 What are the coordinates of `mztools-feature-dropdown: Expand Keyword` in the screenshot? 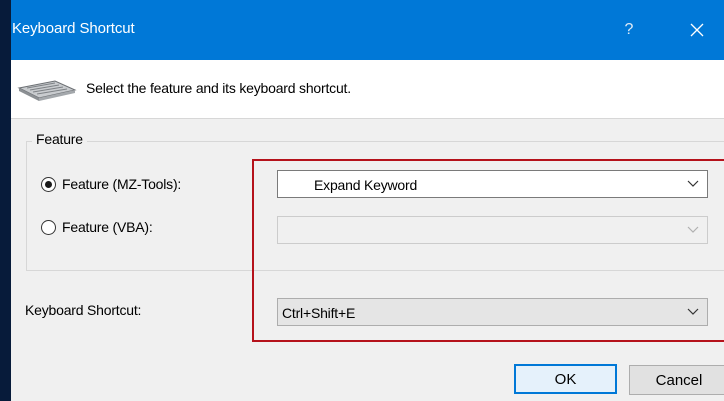 It's located at (492, 184).